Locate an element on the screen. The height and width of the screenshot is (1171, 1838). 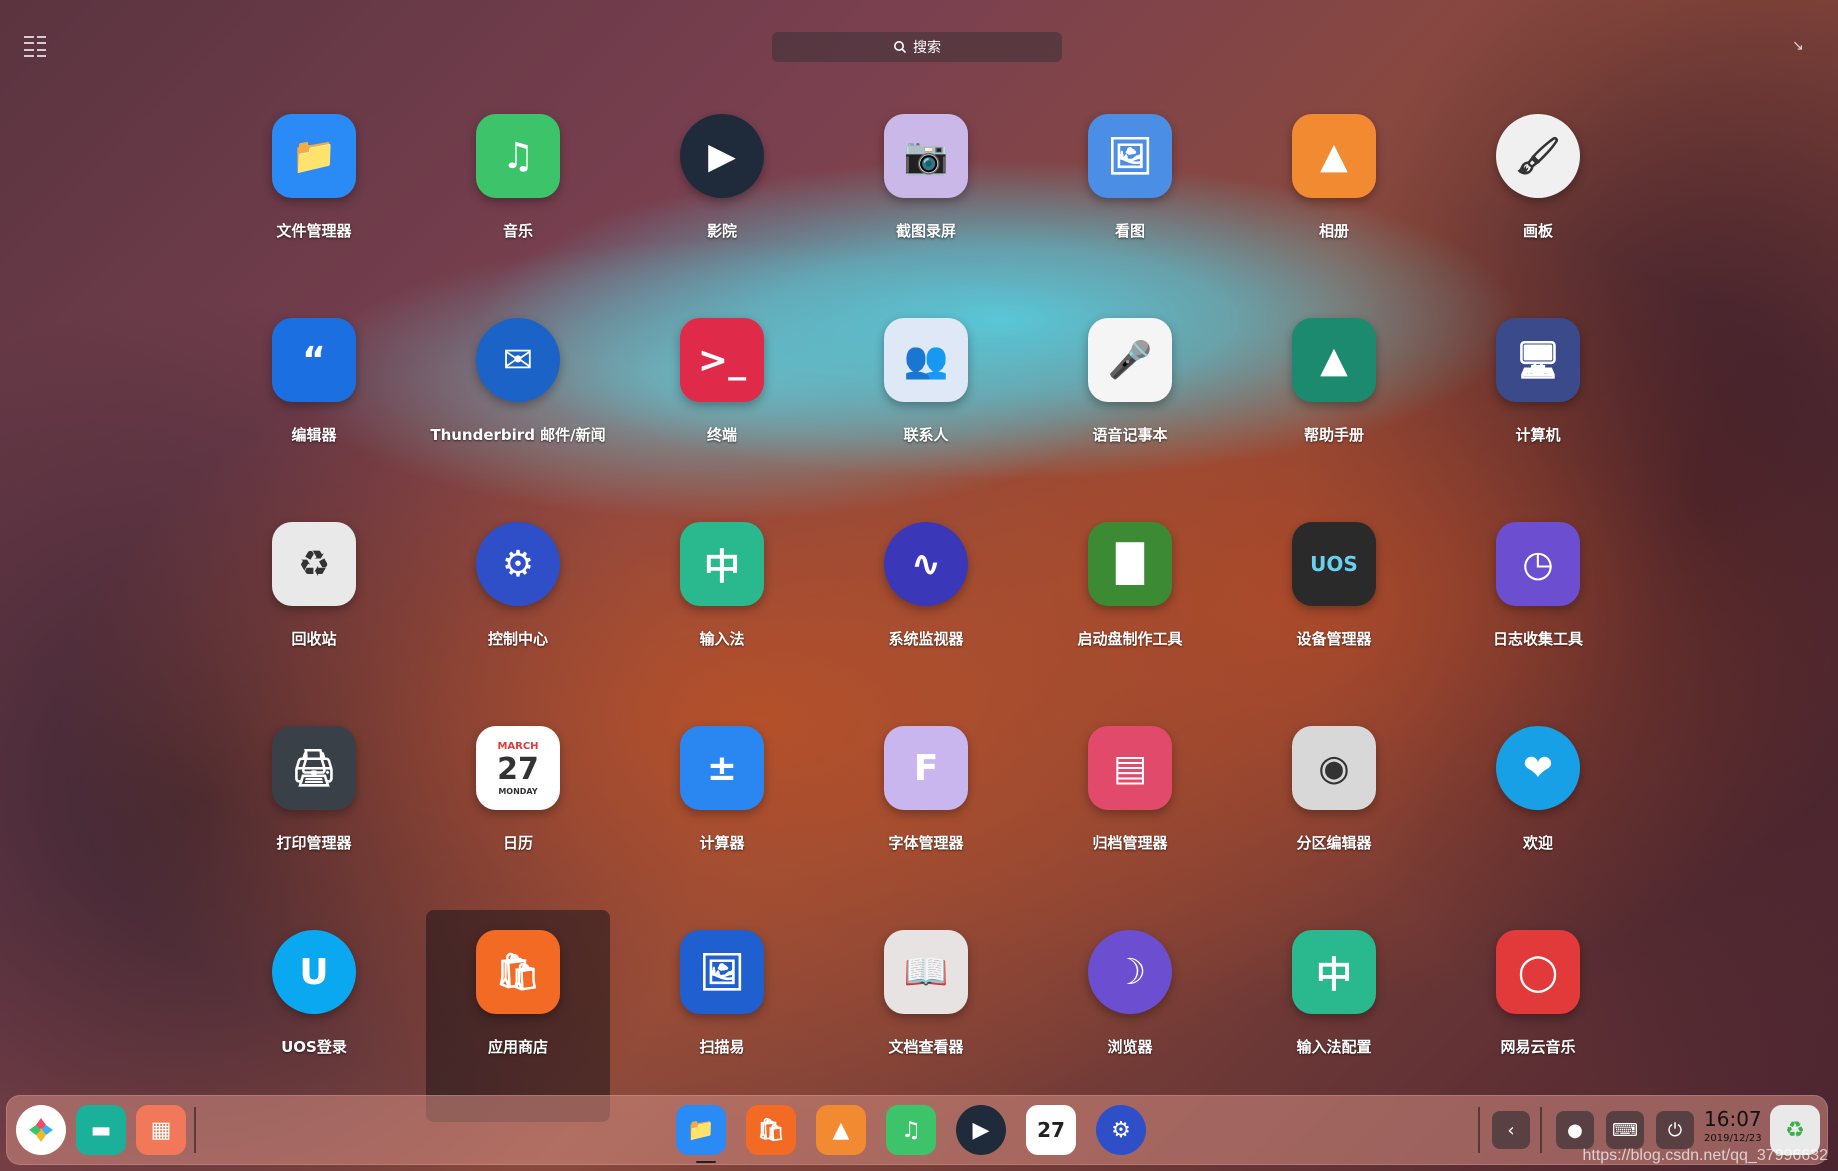
search-icon is located at coordinates (900, 47).